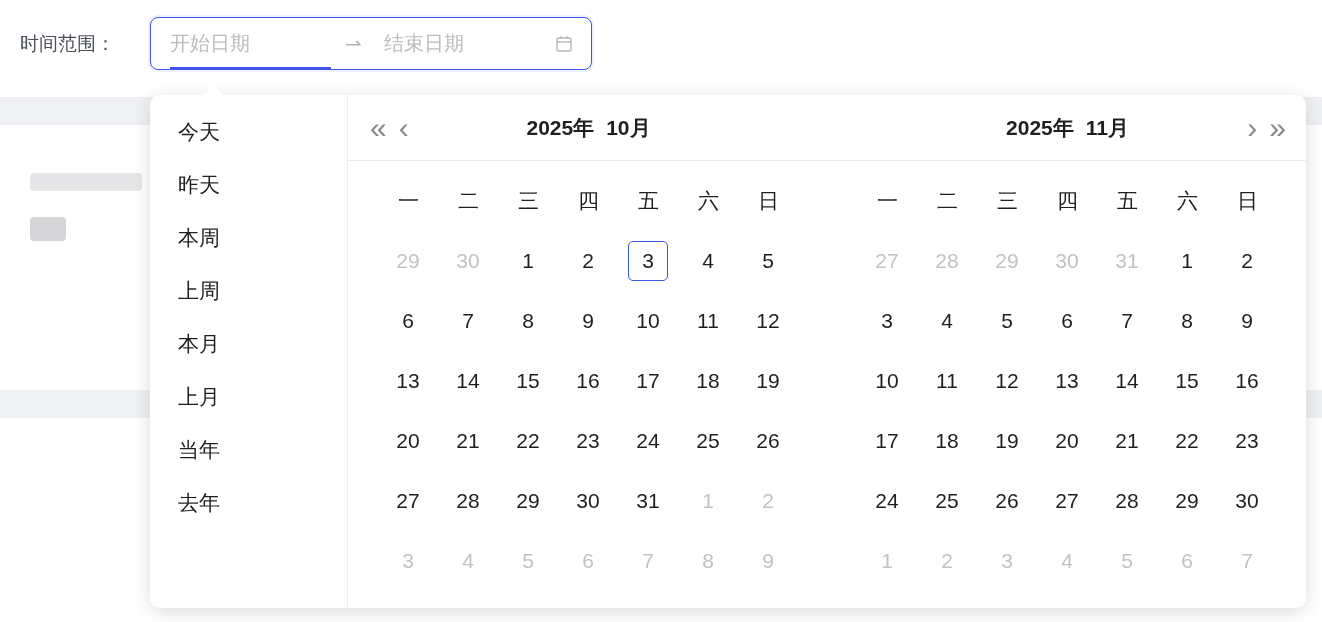 This screenshot has height=622, width=1322. What do you see at coordinates (199, 131) in the screenshot?
I see `preset-option: 今天` at bounding box center [199, 131].